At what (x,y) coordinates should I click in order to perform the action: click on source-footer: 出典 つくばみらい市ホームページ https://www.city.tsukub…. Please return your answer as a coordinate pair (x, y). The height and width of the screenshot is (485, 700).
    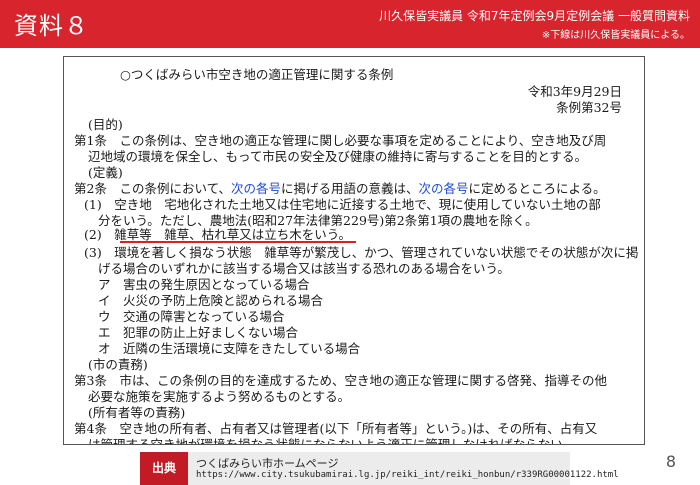
    Looking at the image, I should click on (379, 468).